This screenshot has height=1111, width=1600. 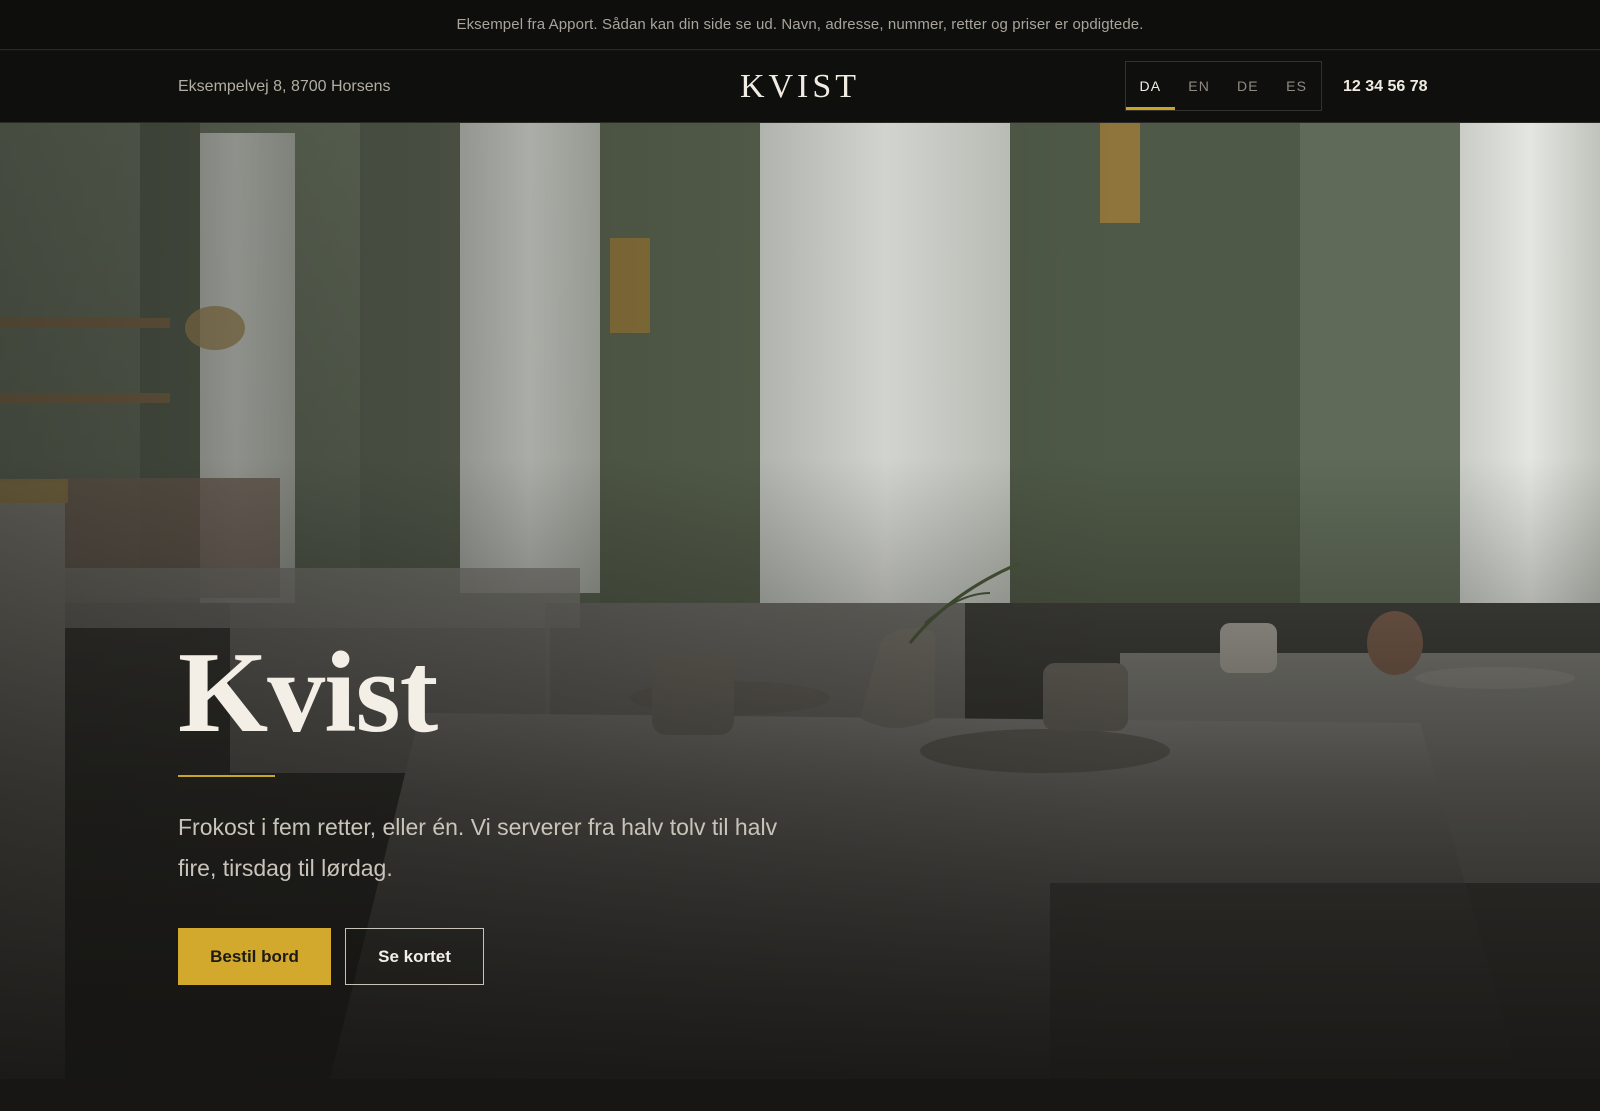 What do you see at coordinates (414, 956) in the screenshot?
I see `view-menu-button: Se kortet` at bounding box center [414, 956].